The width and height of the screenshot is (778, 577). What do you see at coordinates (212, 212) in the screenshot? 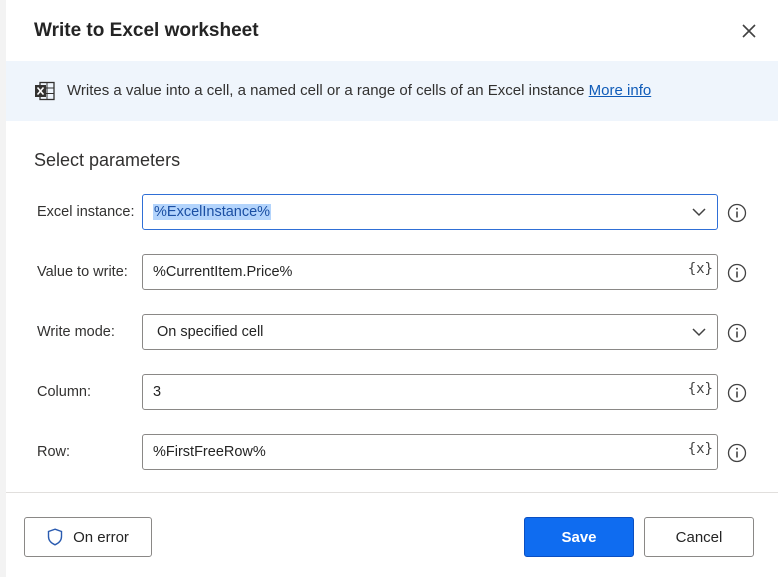
I see `excel-instance-value: %ExcelInstance%` at bounding box center [212, 212].